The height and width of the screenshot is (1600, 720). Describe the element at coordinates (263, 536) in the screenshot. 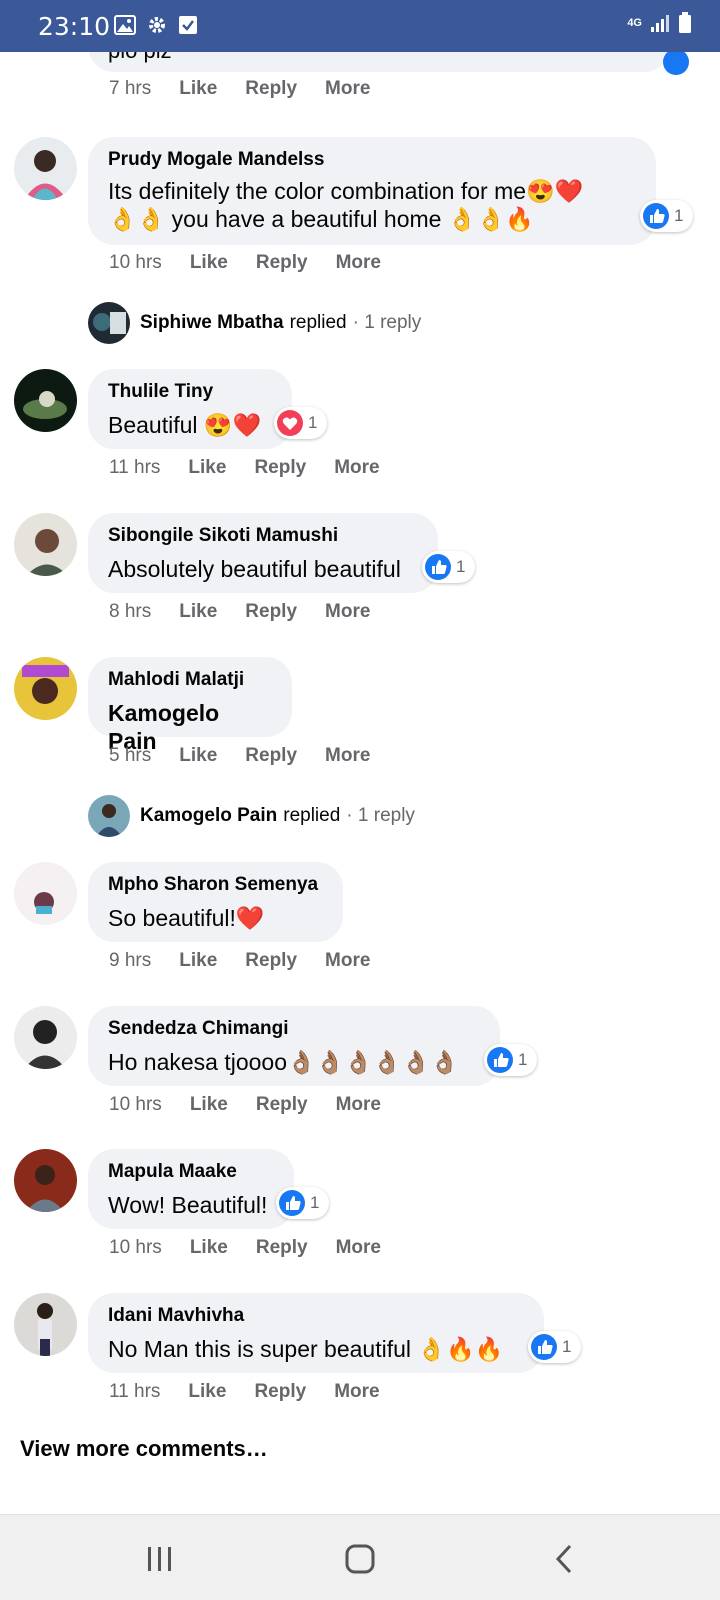

I see `comment-author: Sibongile Sikoti Mamushi` at that location.